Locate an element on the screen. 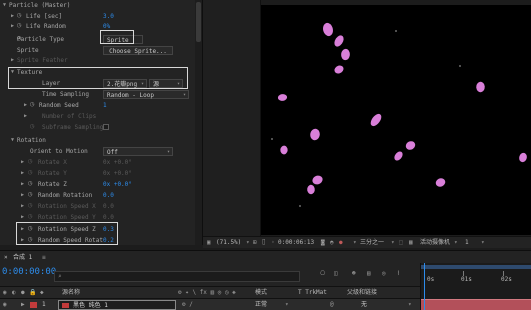 The height and width of the screenshot is (310, 531). subframe-sampling-checkbox is located at coordinates (106, 127).